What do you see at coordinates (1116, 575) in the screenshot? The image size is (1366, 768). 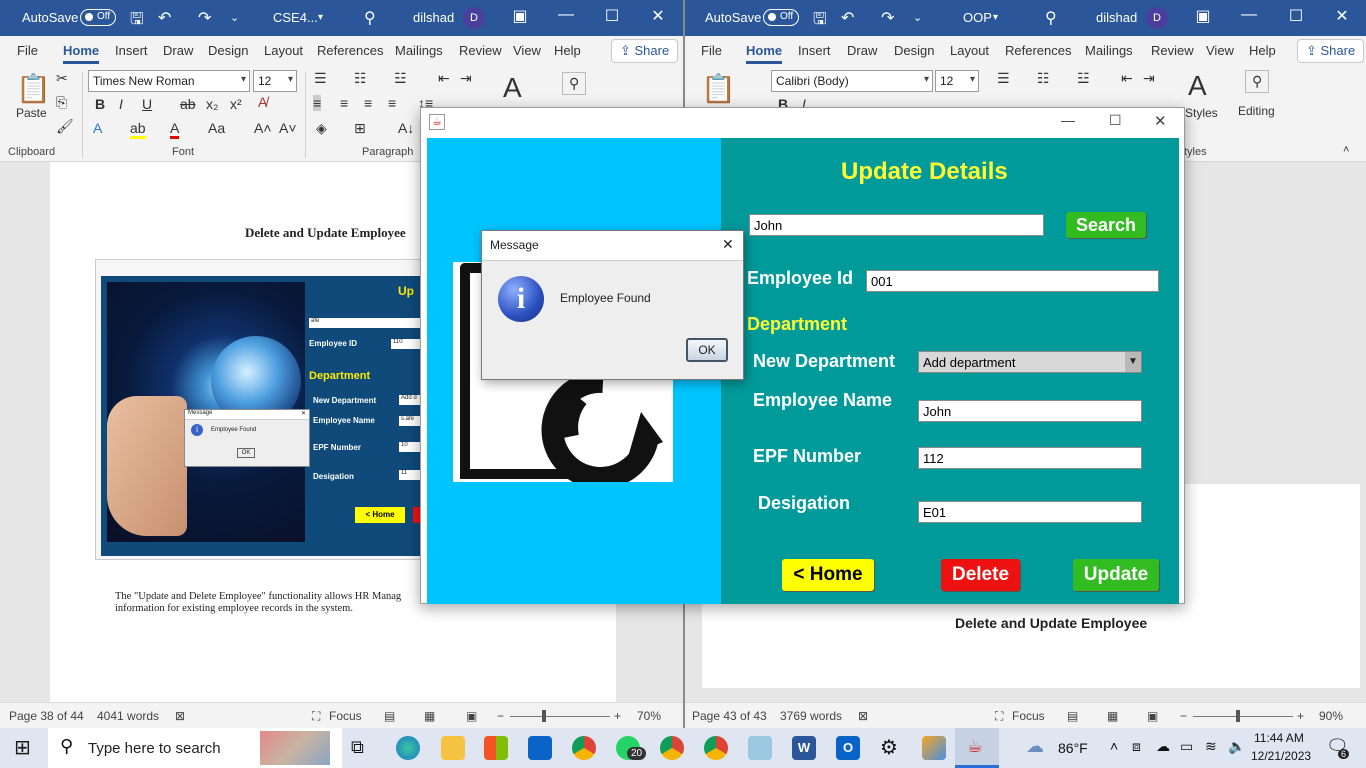 I see `update-button: Update` at bounding box center [1116, 575].